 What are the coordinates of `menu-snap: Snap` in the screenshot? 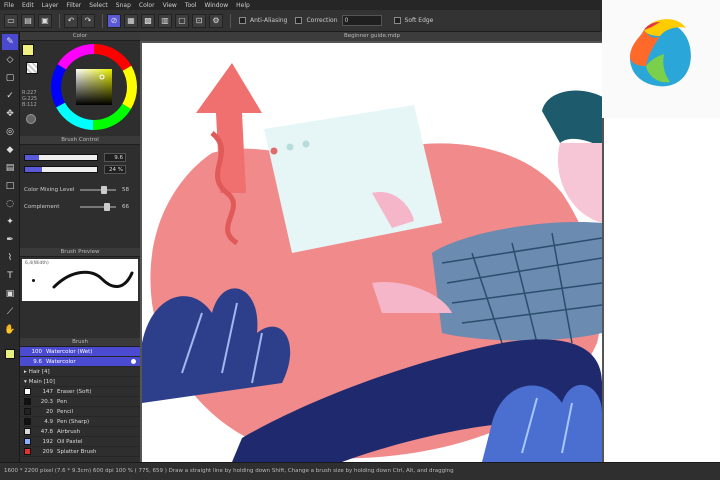 It's located at (123, 5).